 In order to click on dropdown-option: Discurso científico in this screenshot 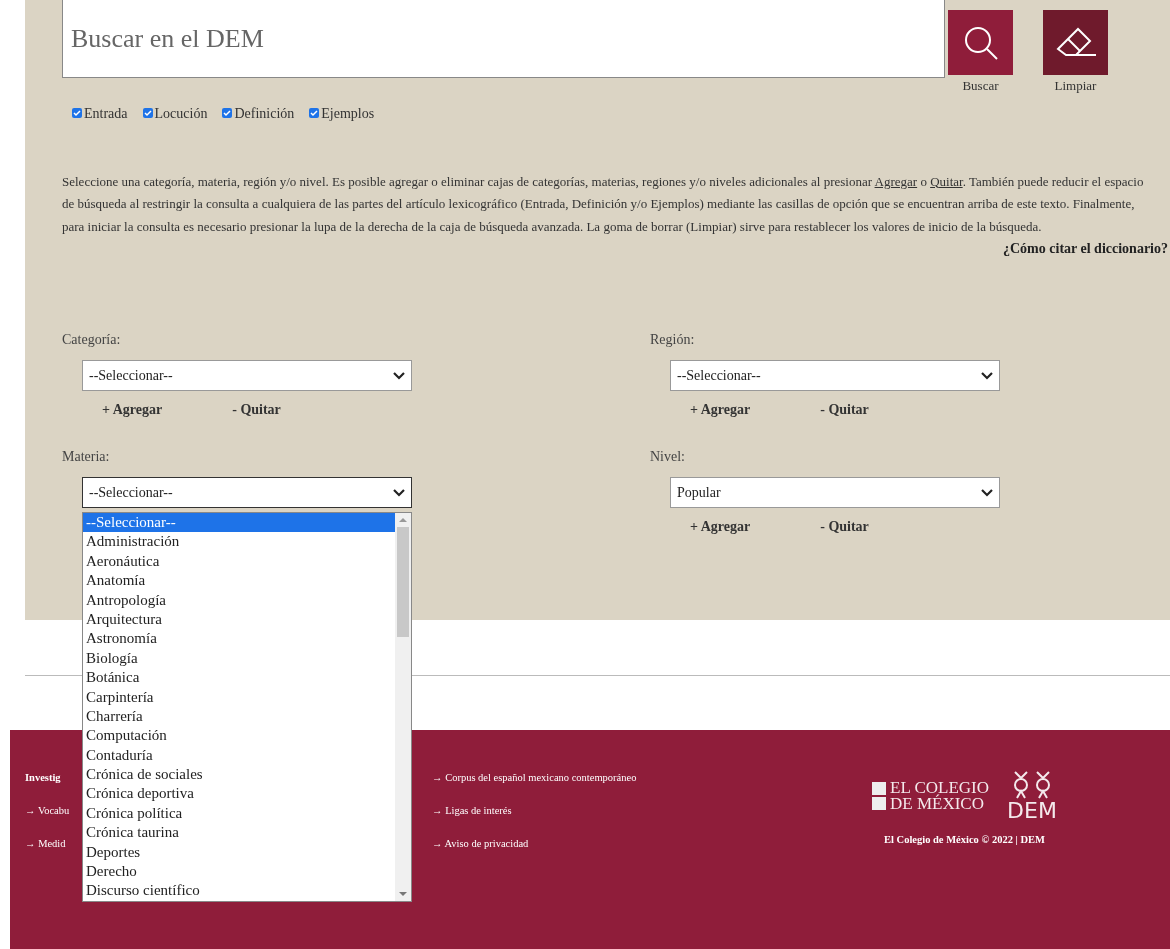, I will do `click(239, 891)`.